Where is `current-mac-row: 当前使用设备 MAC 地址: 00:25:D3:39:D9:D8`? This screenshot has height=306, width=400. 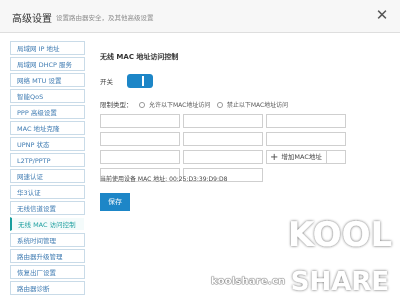 current-mac-row: 当前使用设备 MAC 地址: 00:25:D3:39:D9:D8 is located at coordinates (163, 178).